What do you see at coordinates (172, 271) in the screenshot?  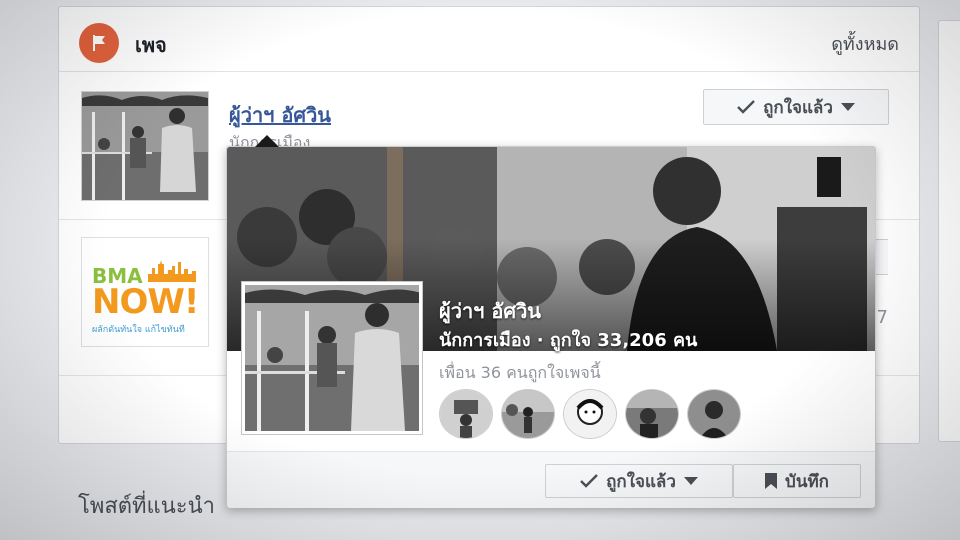 I see `skyline-icon` at bounding box center [172, 271].